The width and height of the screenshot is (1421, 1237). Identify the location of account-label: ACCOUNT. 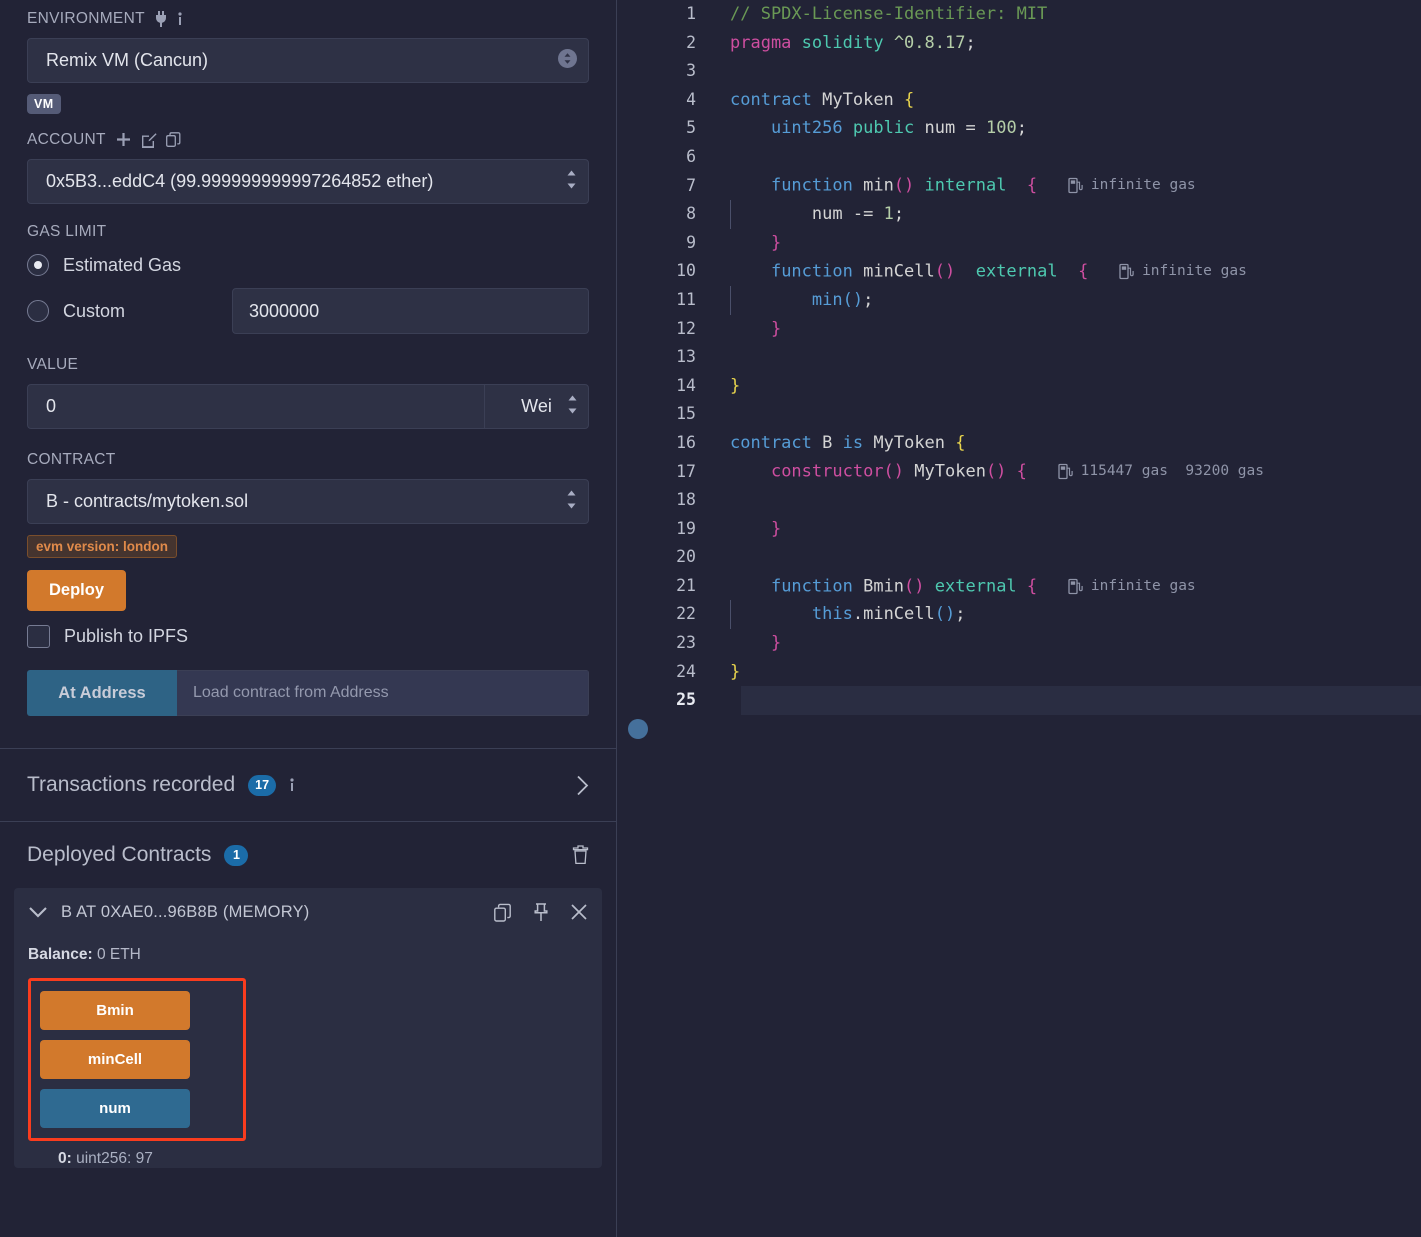
(308, 140).